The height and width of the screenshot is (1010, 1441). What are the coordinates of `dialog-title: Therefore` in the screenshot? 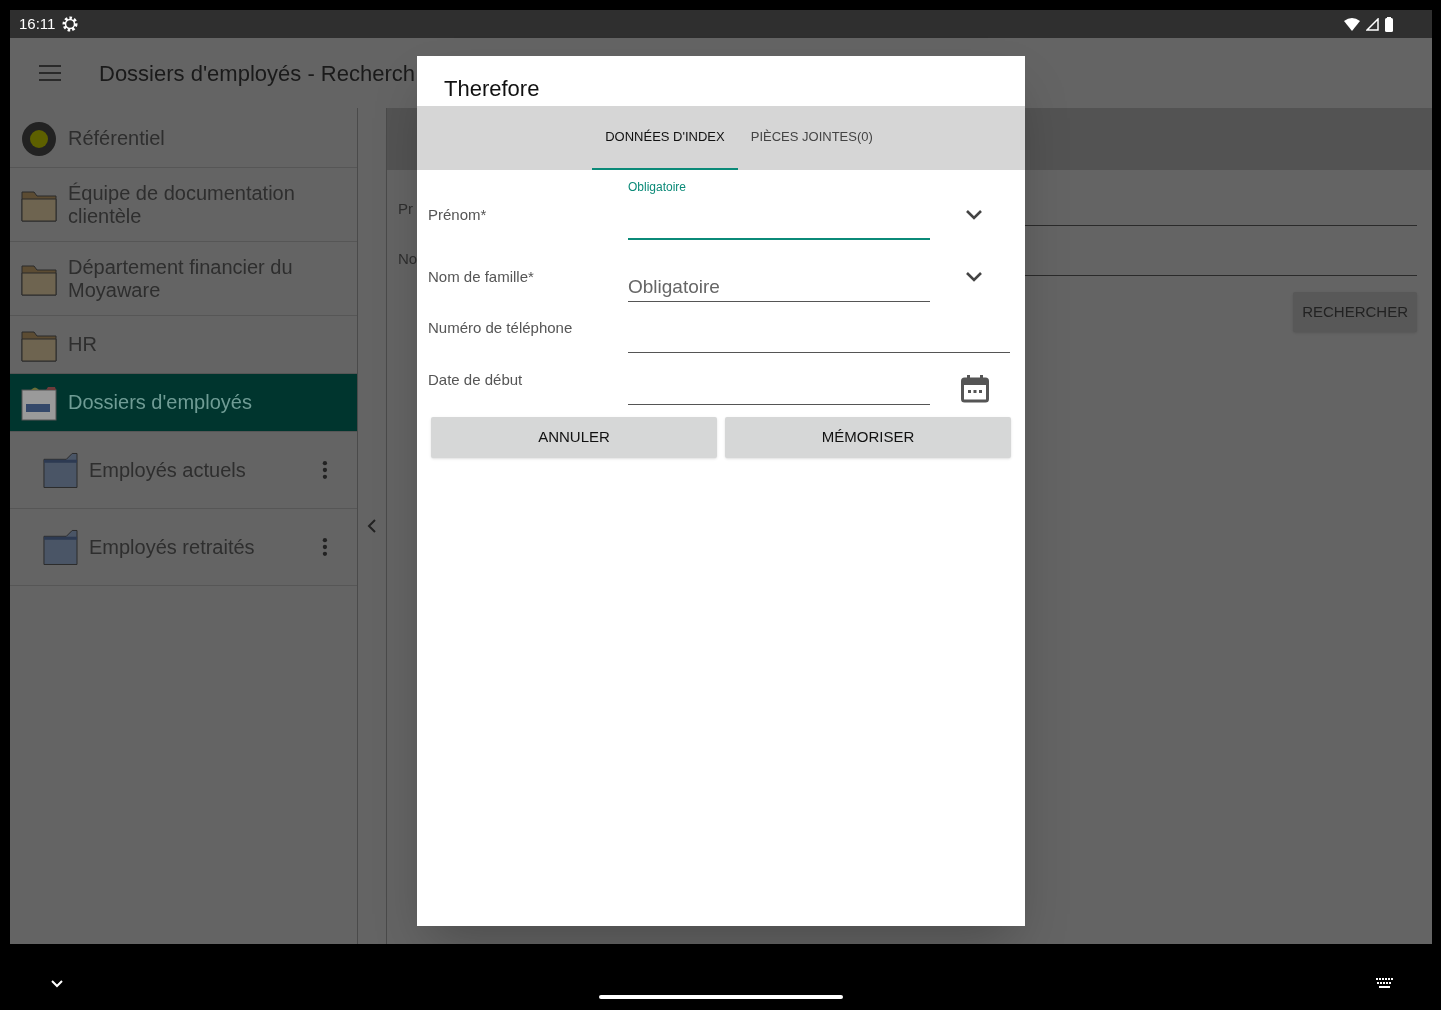 It's located at (492, 89).